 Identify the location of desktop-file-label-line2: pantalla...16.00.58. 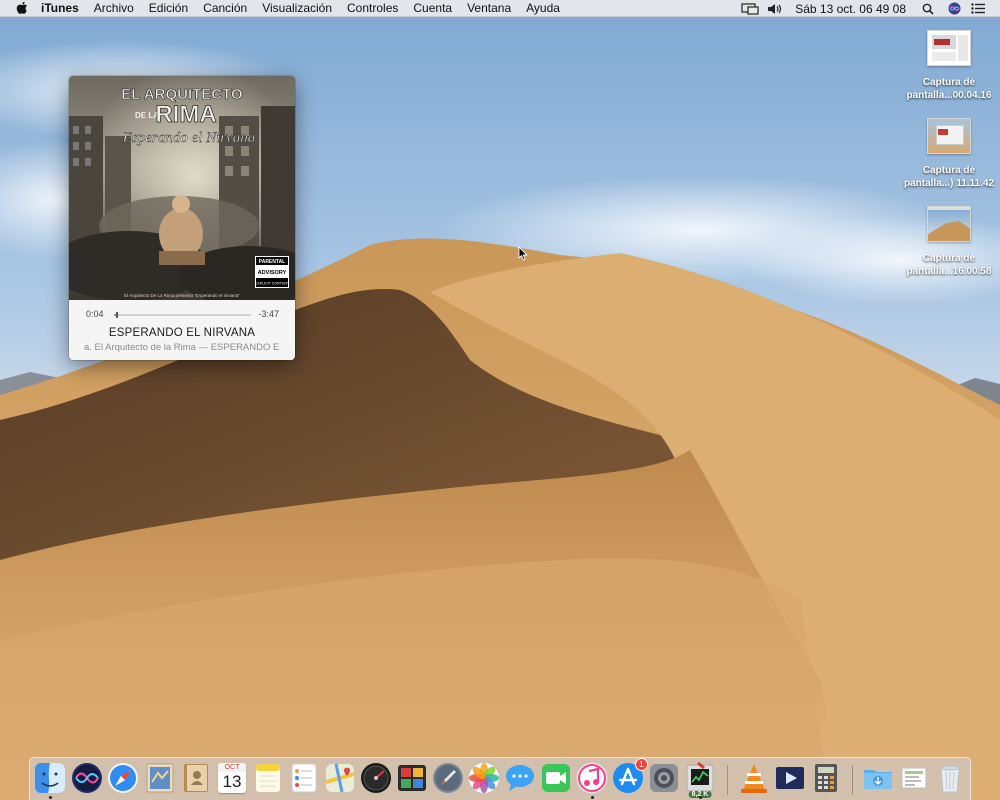
(949, 271).